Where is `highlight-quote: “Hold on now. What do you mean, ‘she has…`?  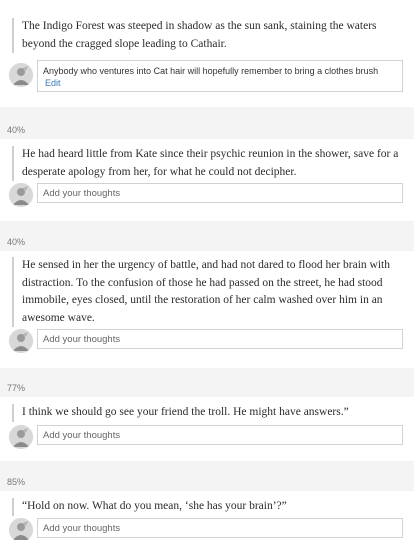
highlight-quote: “Hold on now. What do you mean, ‘she has… is located at coordinates (209, 507).